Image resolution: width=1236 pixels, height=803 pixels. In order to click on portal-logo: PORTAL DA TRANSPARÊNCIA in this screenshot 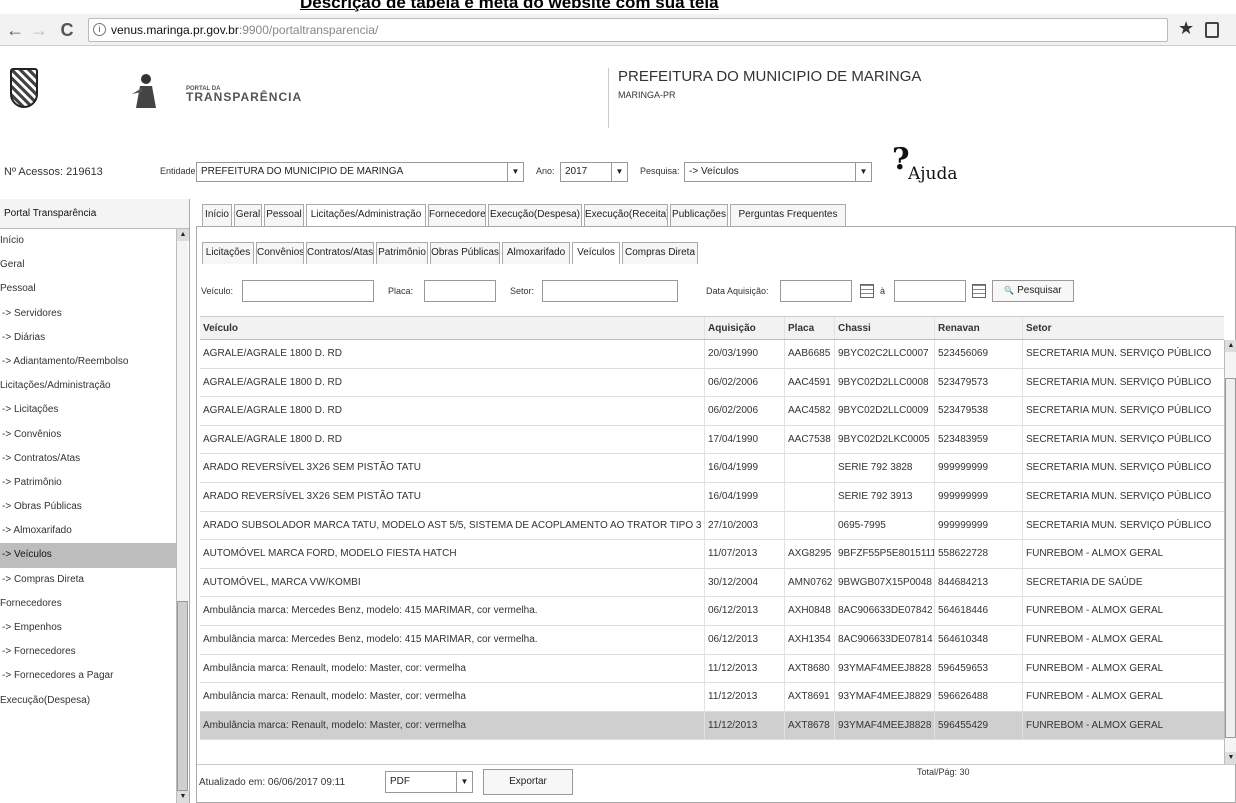, I will do `click(244, 95)`.